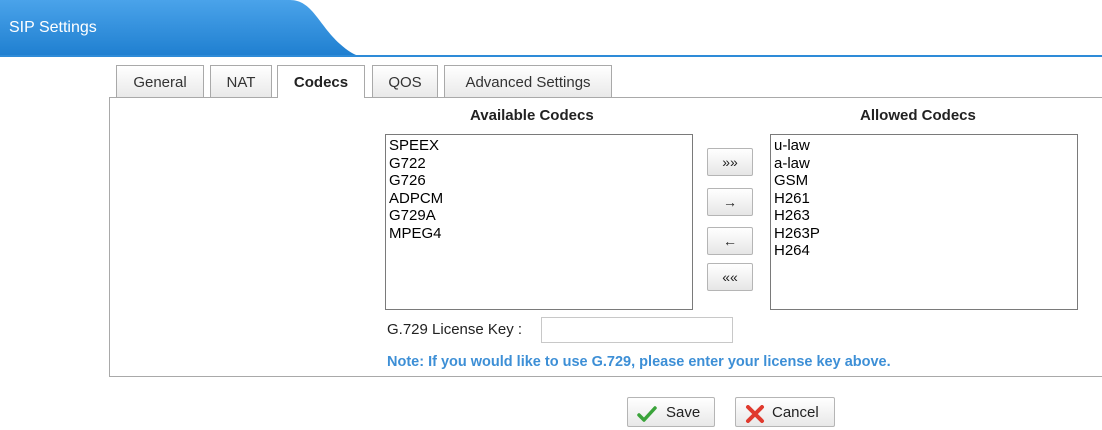 Image resolution: width=1102 pixels, height=430 pixels. I want to click on move-right-button: →, so click(730, 202).